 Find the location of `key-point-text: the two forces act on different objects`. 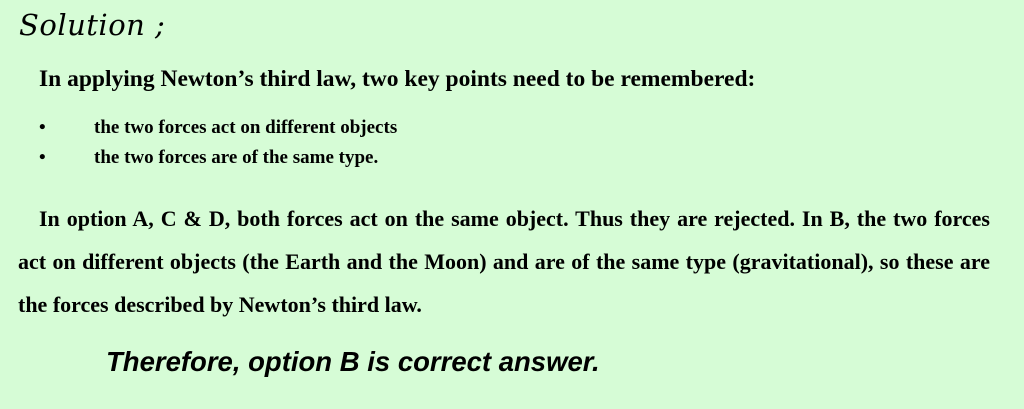

key-point-text: the two forces act on different objects is located at coordinates (246, 127).